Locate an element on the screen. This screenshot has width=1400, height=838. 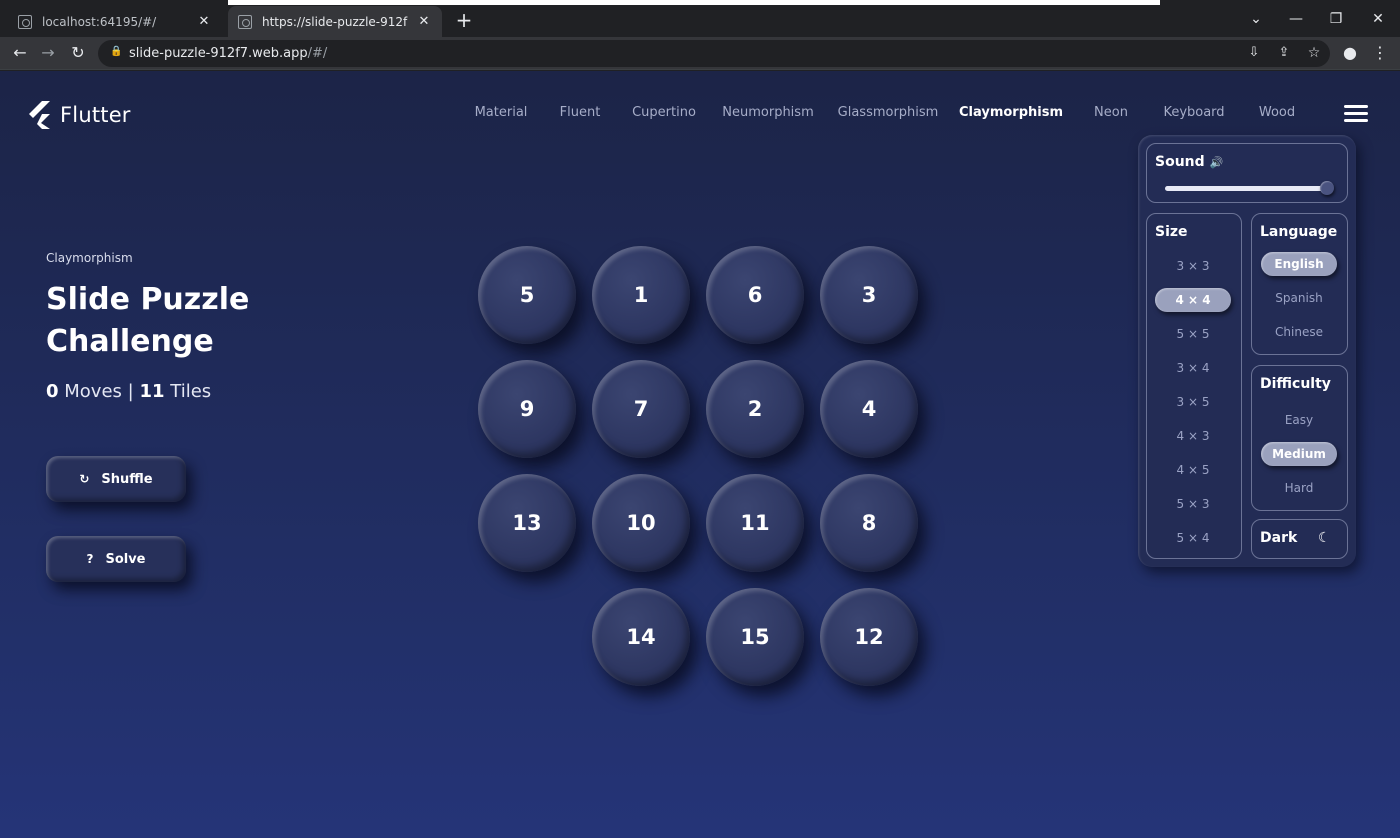
difficulty-option: Easy is located at coordinates (1299, 420).